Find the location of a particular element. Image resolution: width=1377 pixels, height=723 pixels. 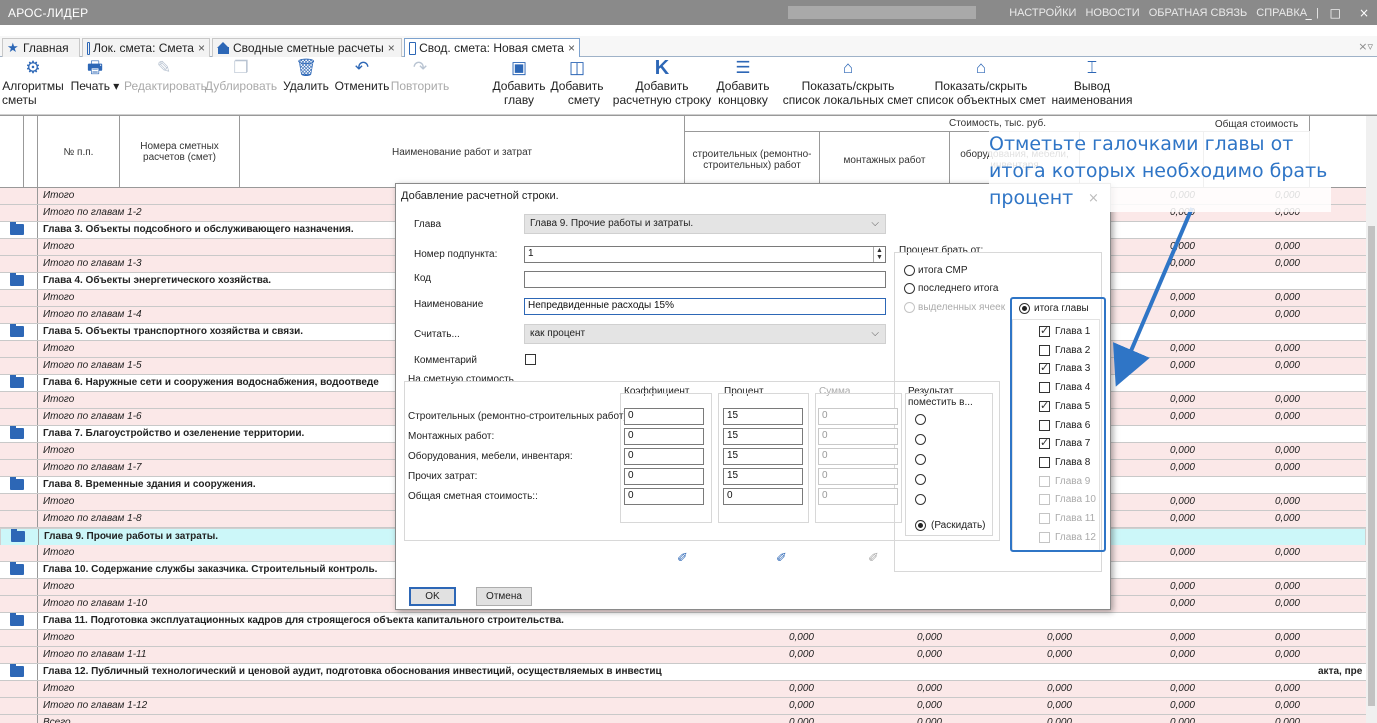

close-window-button: × is located at coordinates (1364, 13).